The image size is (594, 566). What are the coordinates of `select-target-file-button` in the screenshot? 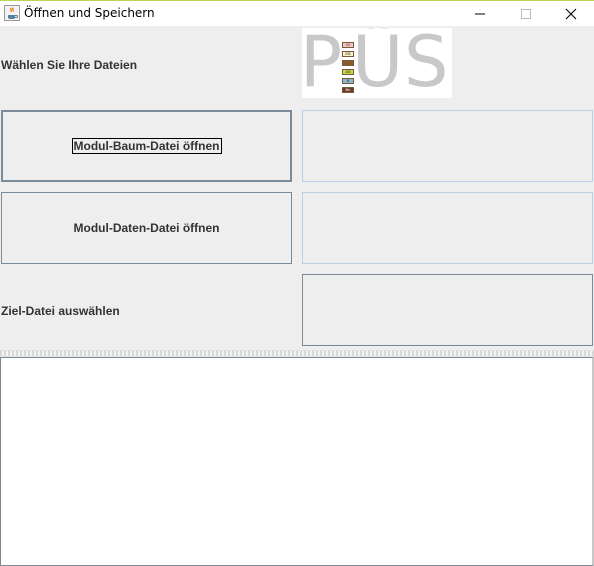 It's located at (447, 310).